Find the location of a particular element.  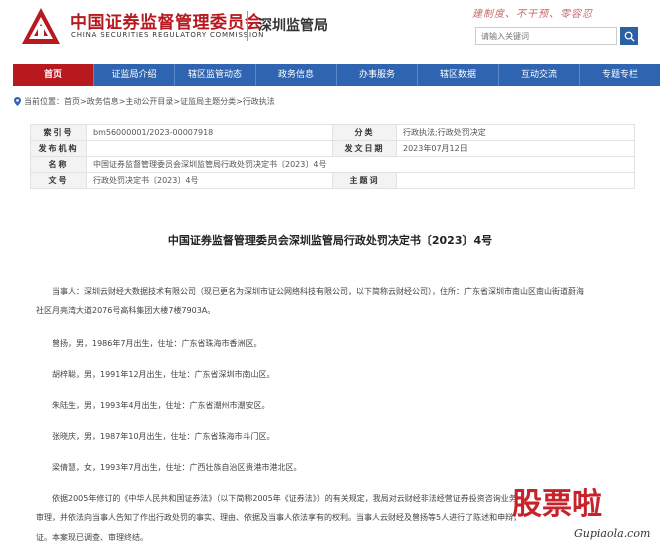

nav-bureau-intro: 证监局介绍 is located at coordinates (134, 75).